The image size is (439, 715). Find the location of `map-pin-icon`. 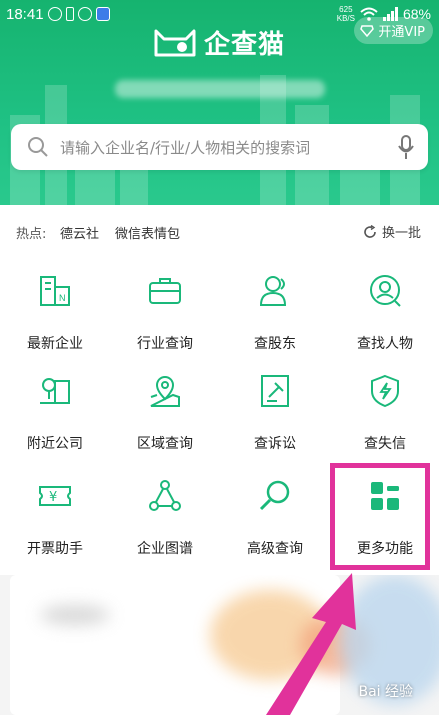

map-pin-icon is located at coordinates (165, 391).